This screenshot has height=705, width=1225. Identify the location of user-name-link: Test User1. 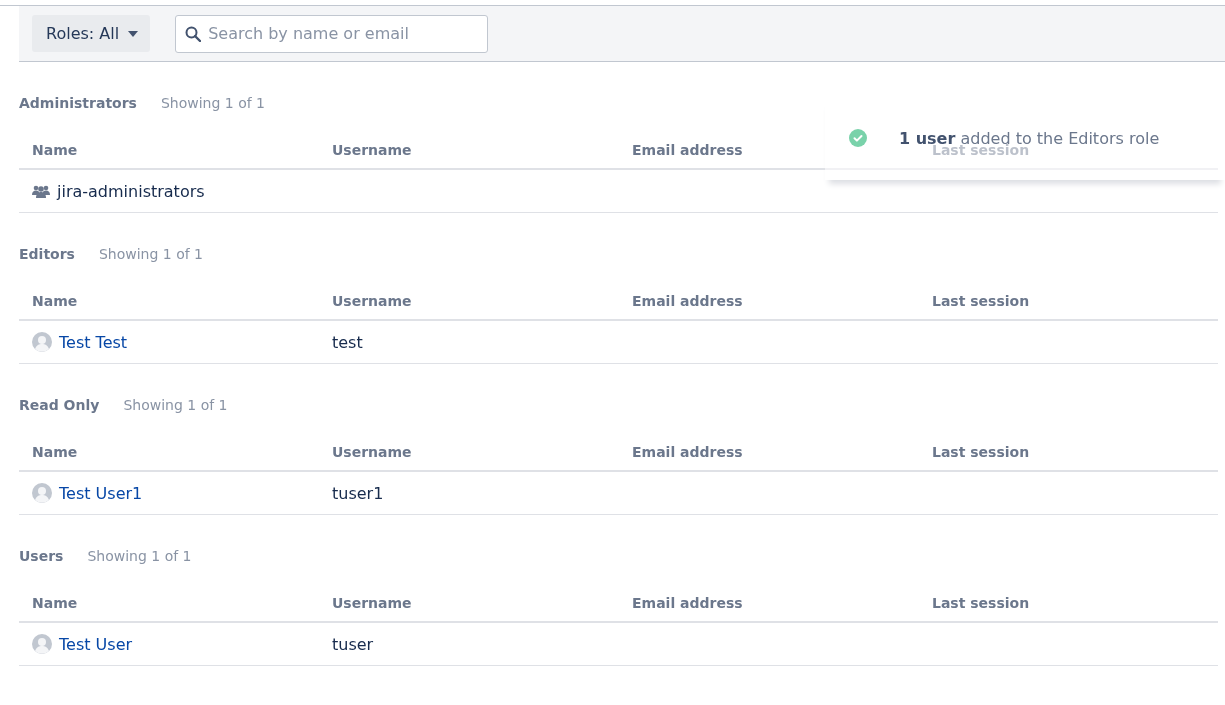
(101, 493).